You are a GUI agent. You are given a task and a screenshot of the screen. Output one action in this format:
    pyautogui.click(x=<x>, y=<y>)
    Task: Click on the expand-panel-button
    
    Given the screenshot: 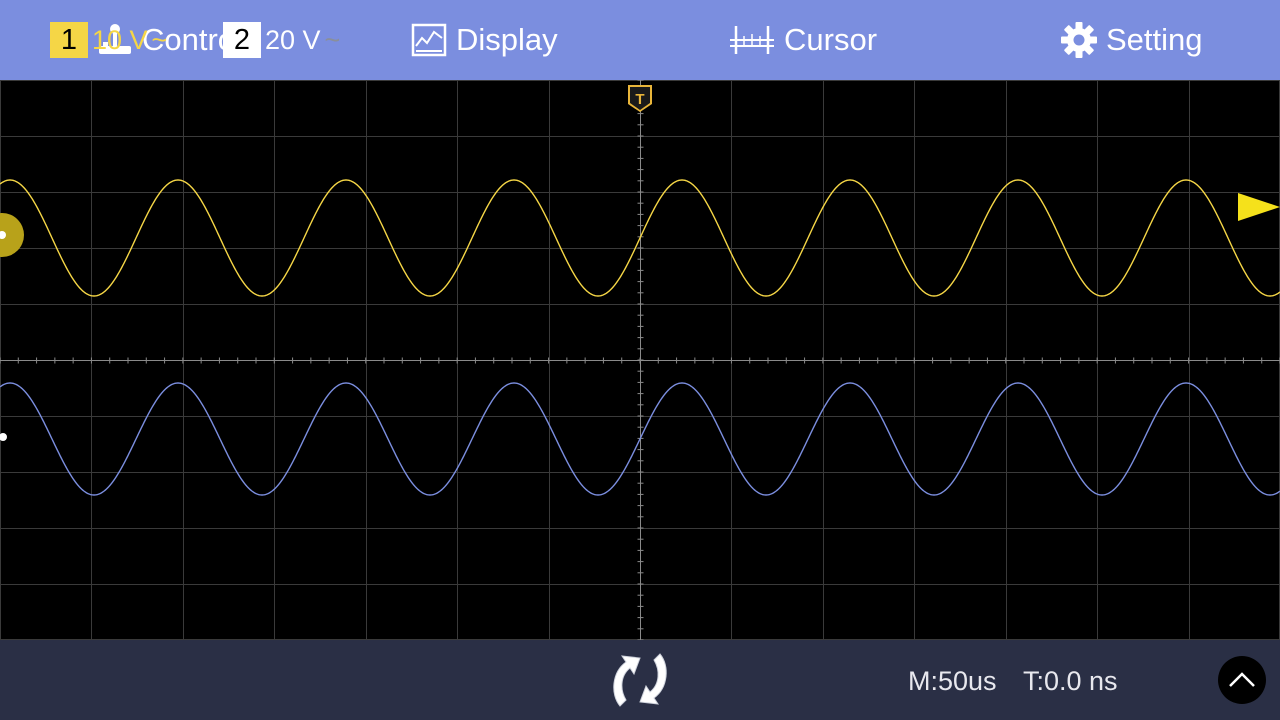 What is the action you would take?
    pyautogui.click(x=1242, y=680)
    